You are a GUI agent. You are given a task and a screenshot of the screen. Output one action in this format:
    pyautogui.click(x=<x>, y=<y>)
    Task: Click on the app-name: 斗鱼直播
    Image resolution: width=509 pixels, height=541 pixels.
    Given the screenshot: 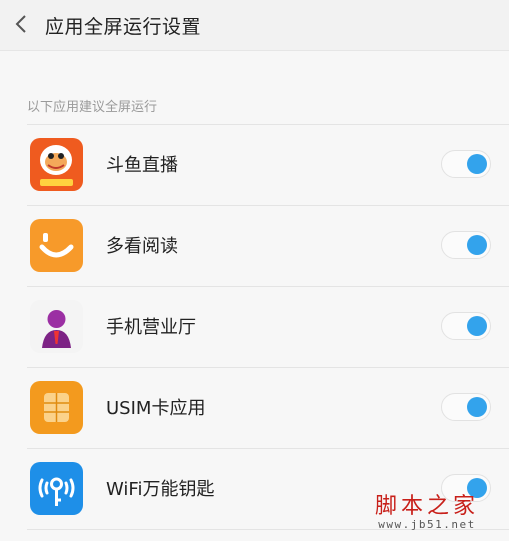 What is the action you would take?
    pyautogui.click(x=142, y=165)
    